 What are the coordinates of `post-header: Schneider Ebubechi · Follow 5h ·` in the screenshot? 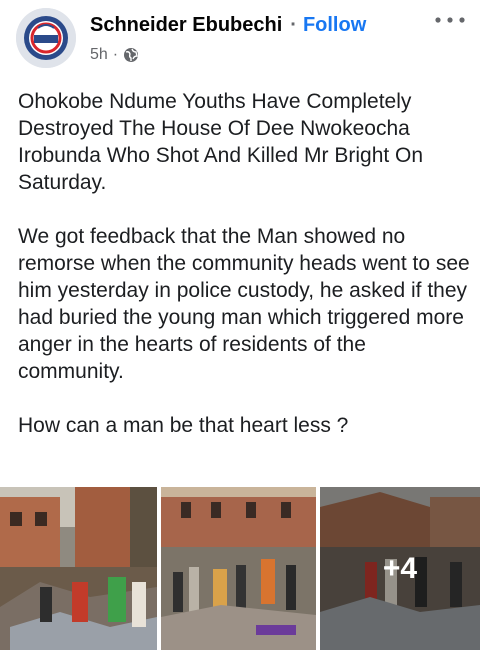 It's located at (240, 40).